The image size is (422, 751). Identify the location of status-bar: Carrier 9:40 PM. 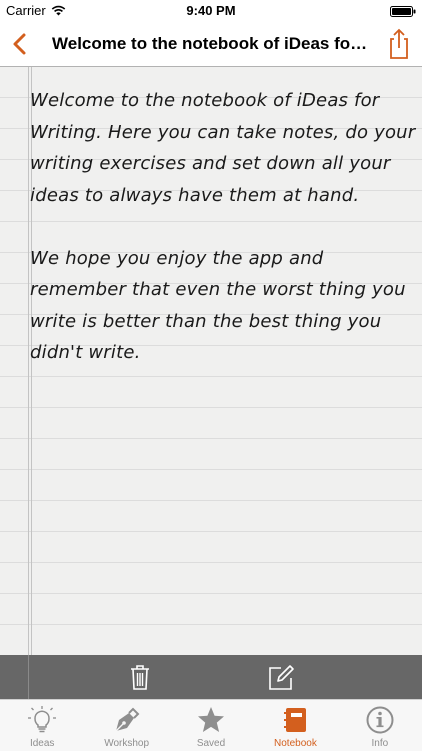
(211, 11).